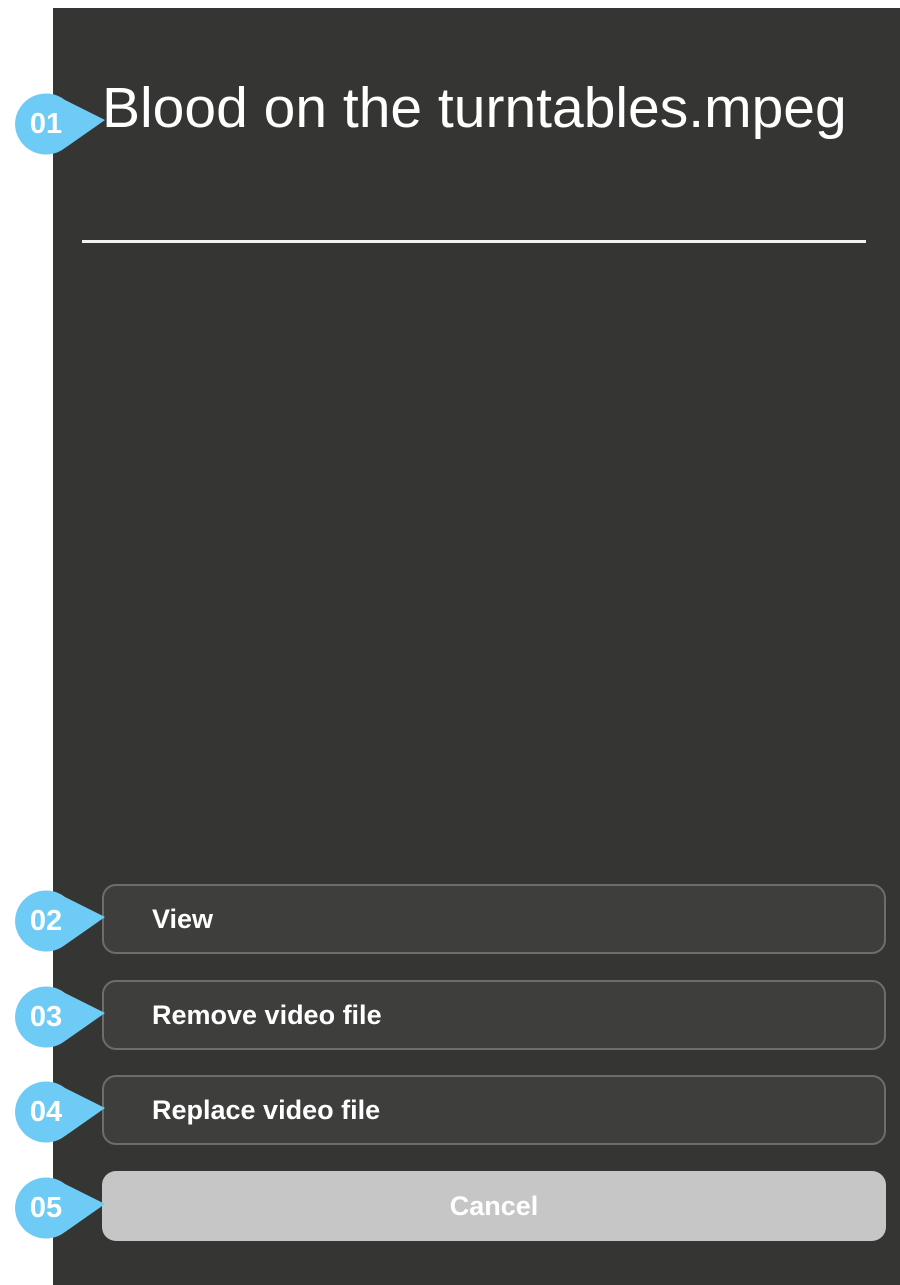 The width and height of the screenshot is (900, 1285). I want to click on title-divider, so click(474, 241).